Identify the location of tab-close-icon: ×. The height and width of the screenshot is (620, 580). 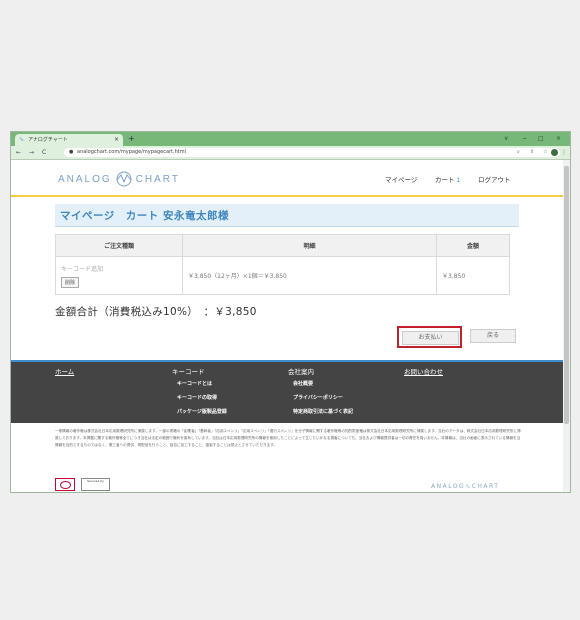
(116, 140).